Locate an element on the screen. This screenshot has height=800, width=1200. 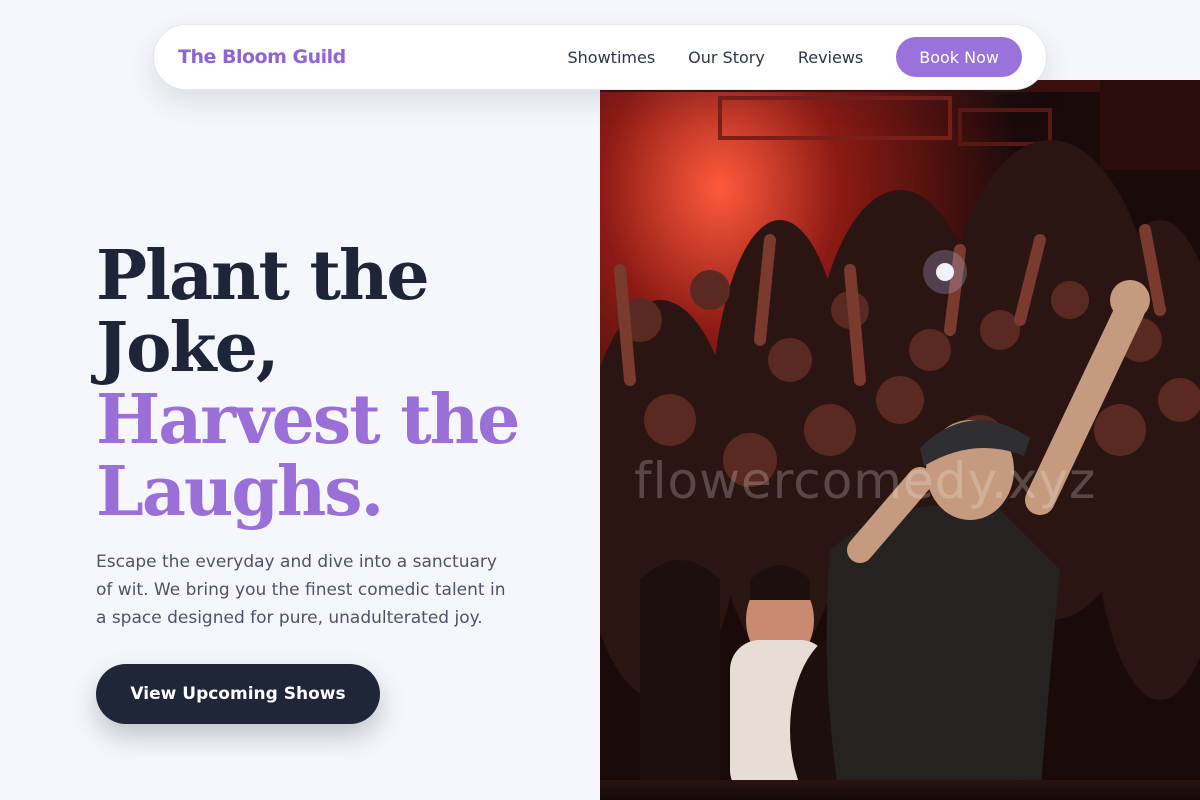
nav-link-reviews: Reviews is located at coordinates (830, 57).